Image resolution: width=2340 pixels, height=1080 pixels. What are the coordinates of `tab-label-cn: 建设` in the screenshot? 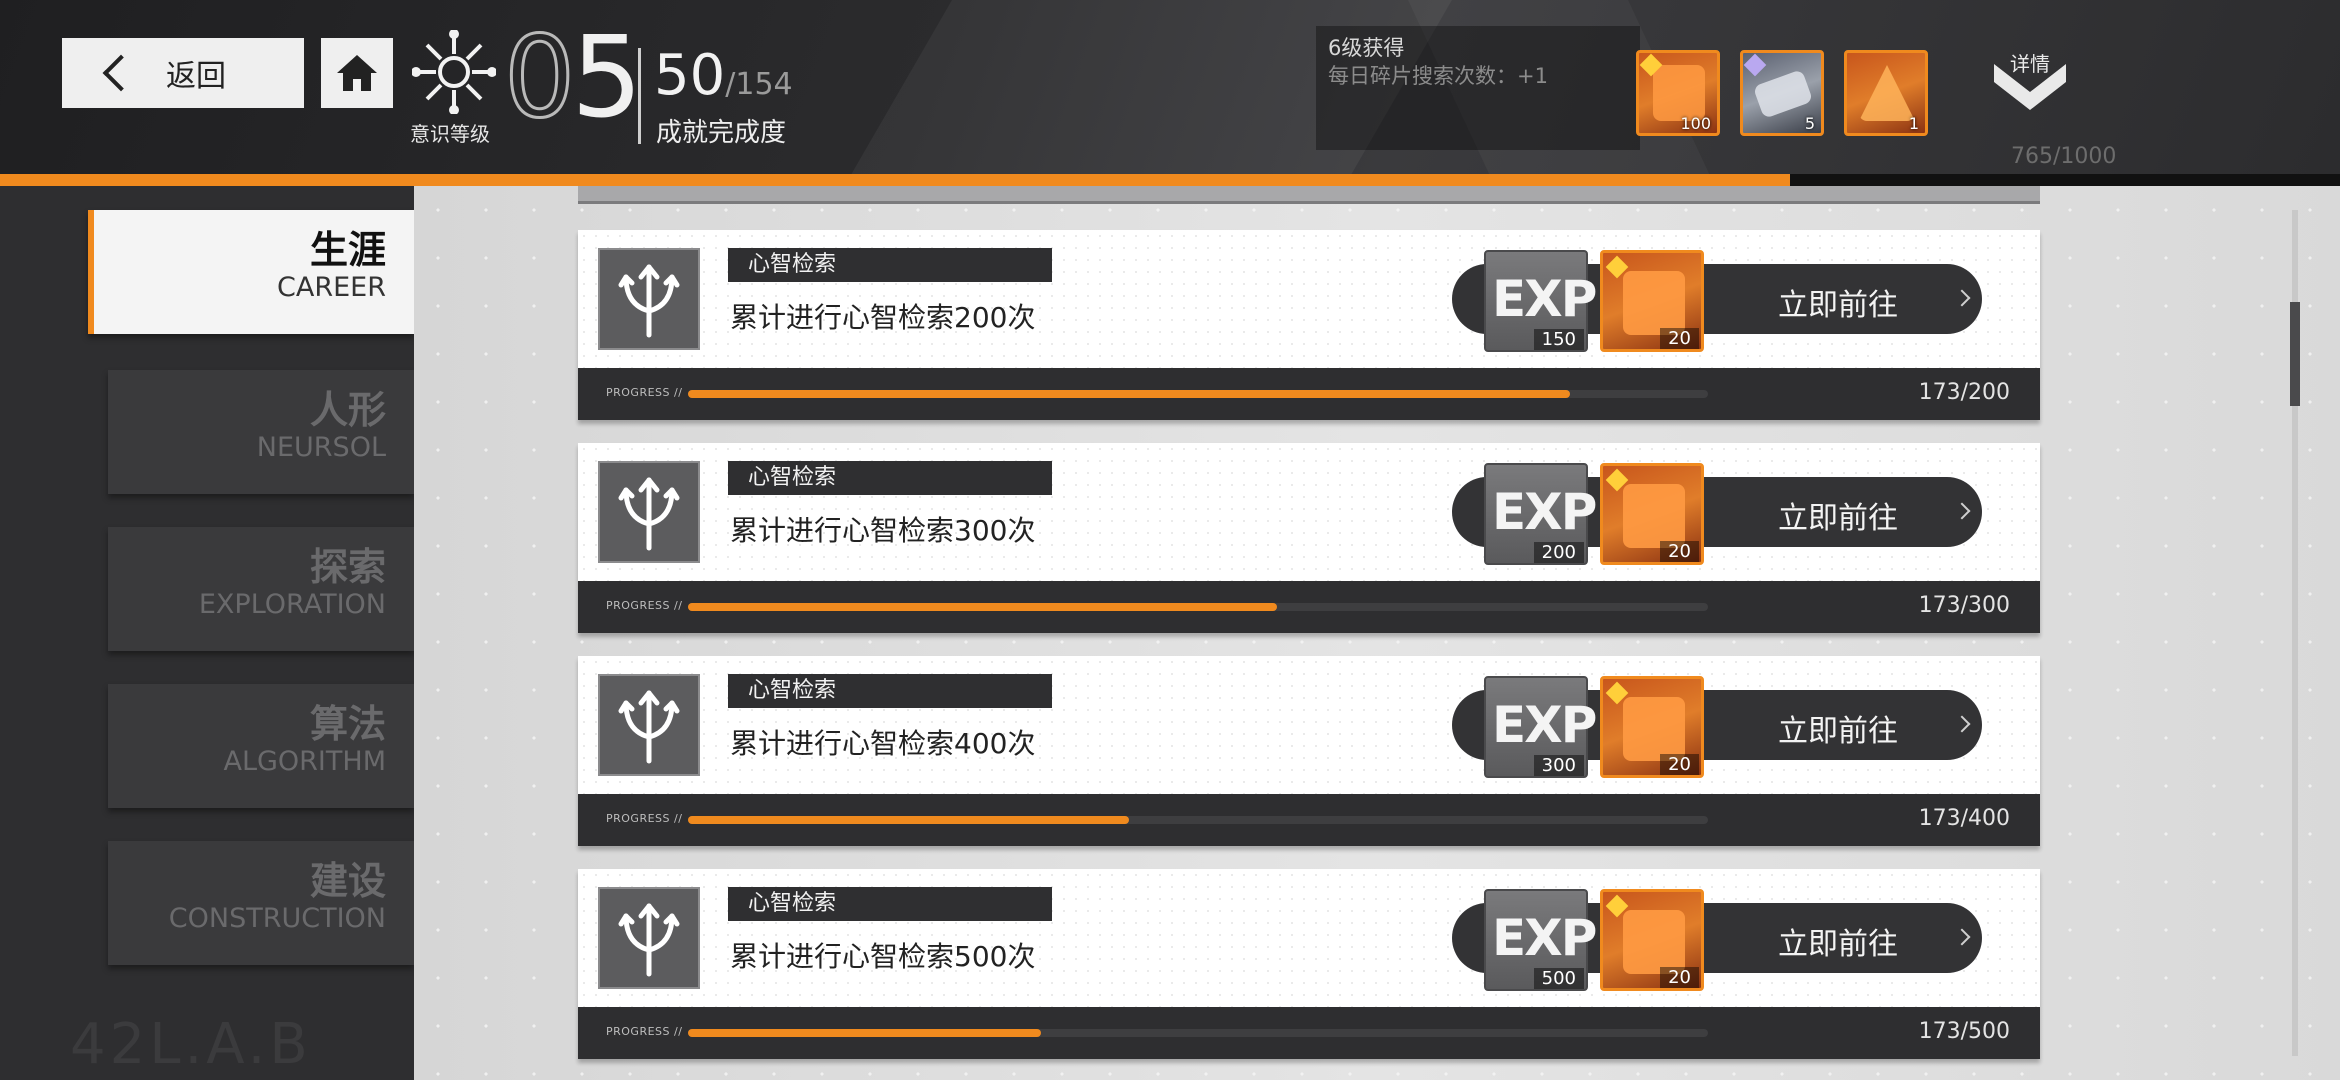 It's located at (347, 881).